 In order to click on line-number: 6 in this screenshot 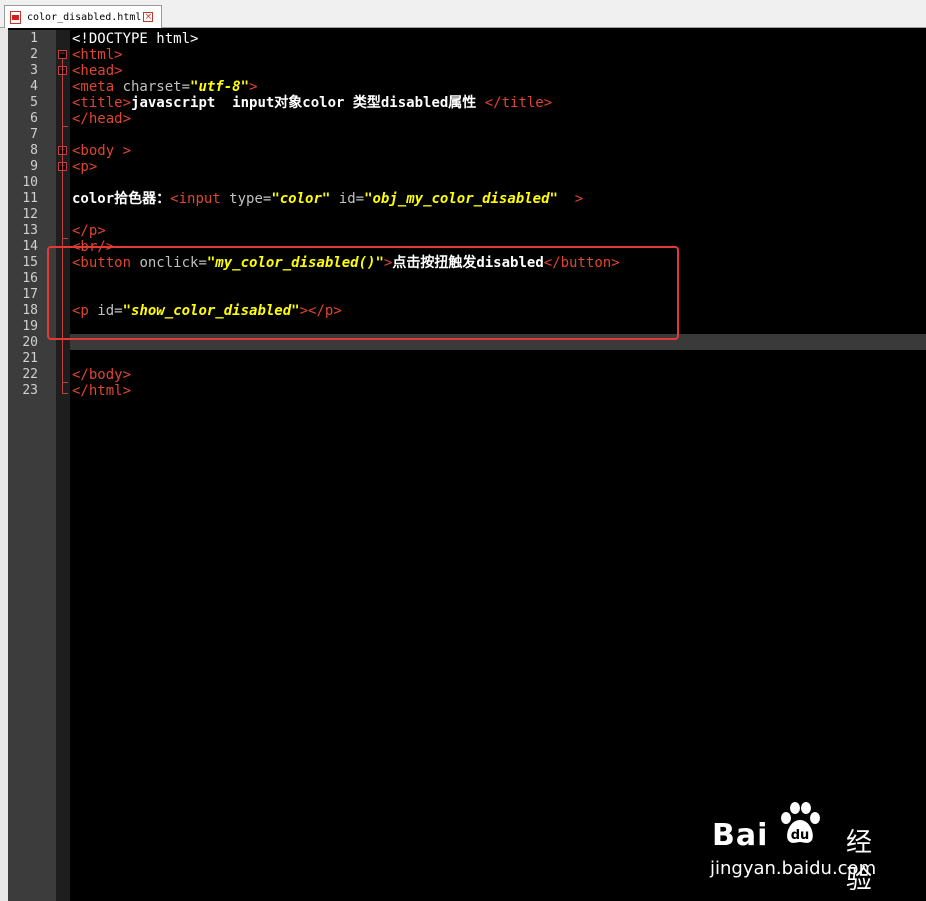, I will do `click(34, 118)`.